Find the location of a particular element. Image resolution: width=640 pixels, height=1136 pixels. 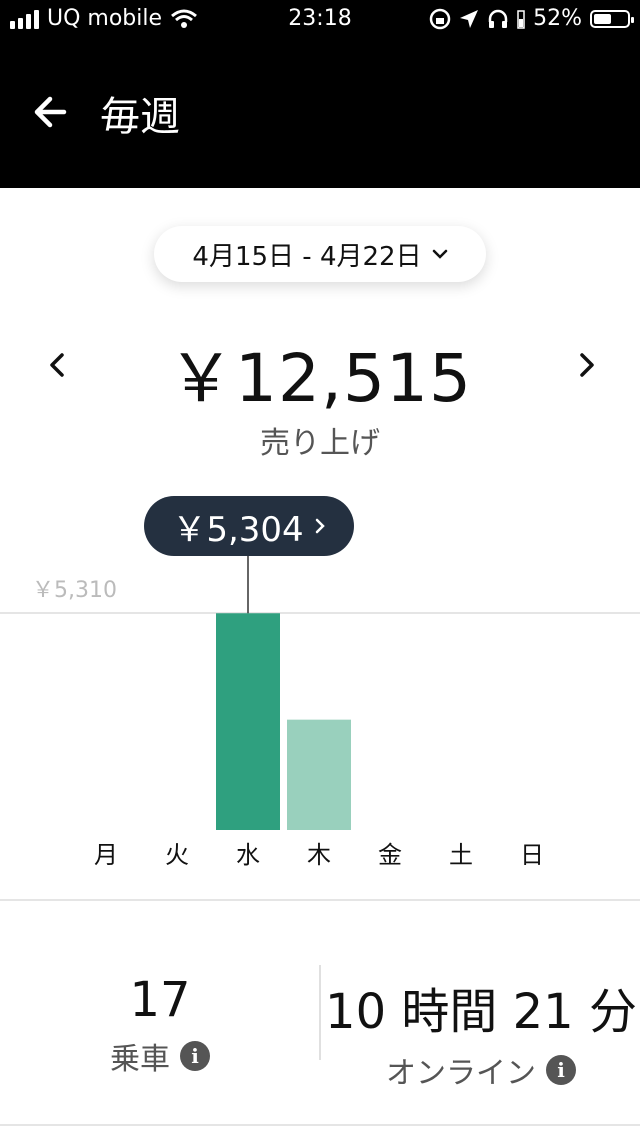

date-range-label: 4月15日 - 4月22日 is located at coordinates (307, 256).